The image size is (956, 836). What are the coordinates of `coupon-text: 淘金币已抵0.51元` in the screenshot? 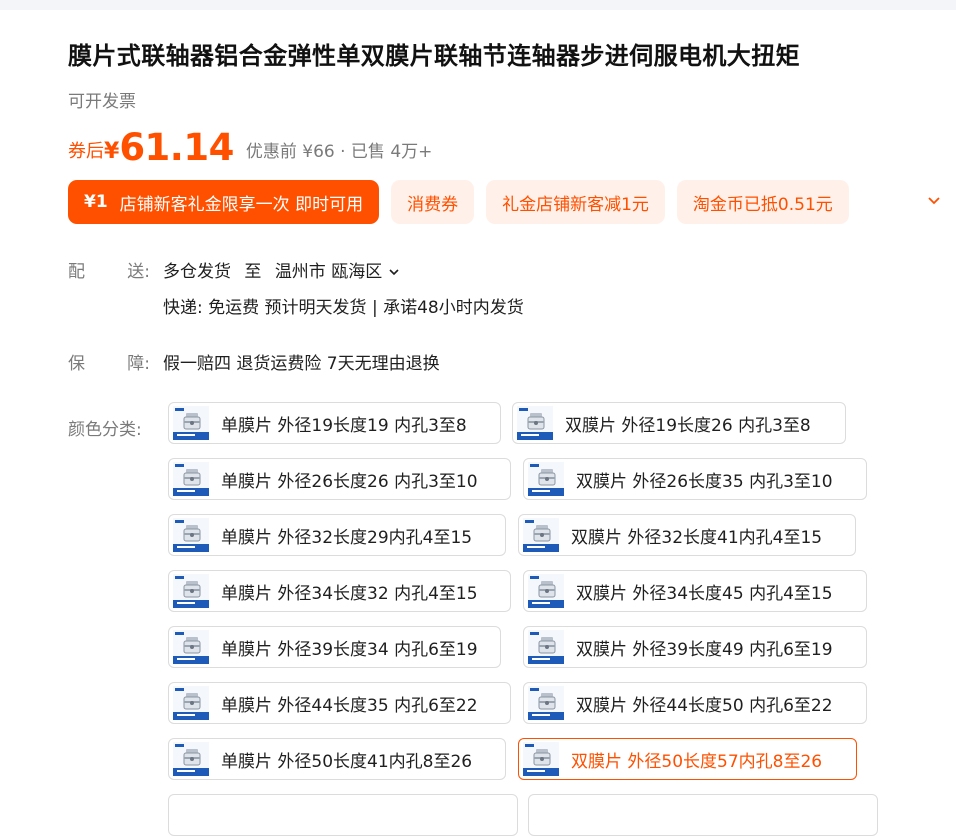 It's located at (762, 204).